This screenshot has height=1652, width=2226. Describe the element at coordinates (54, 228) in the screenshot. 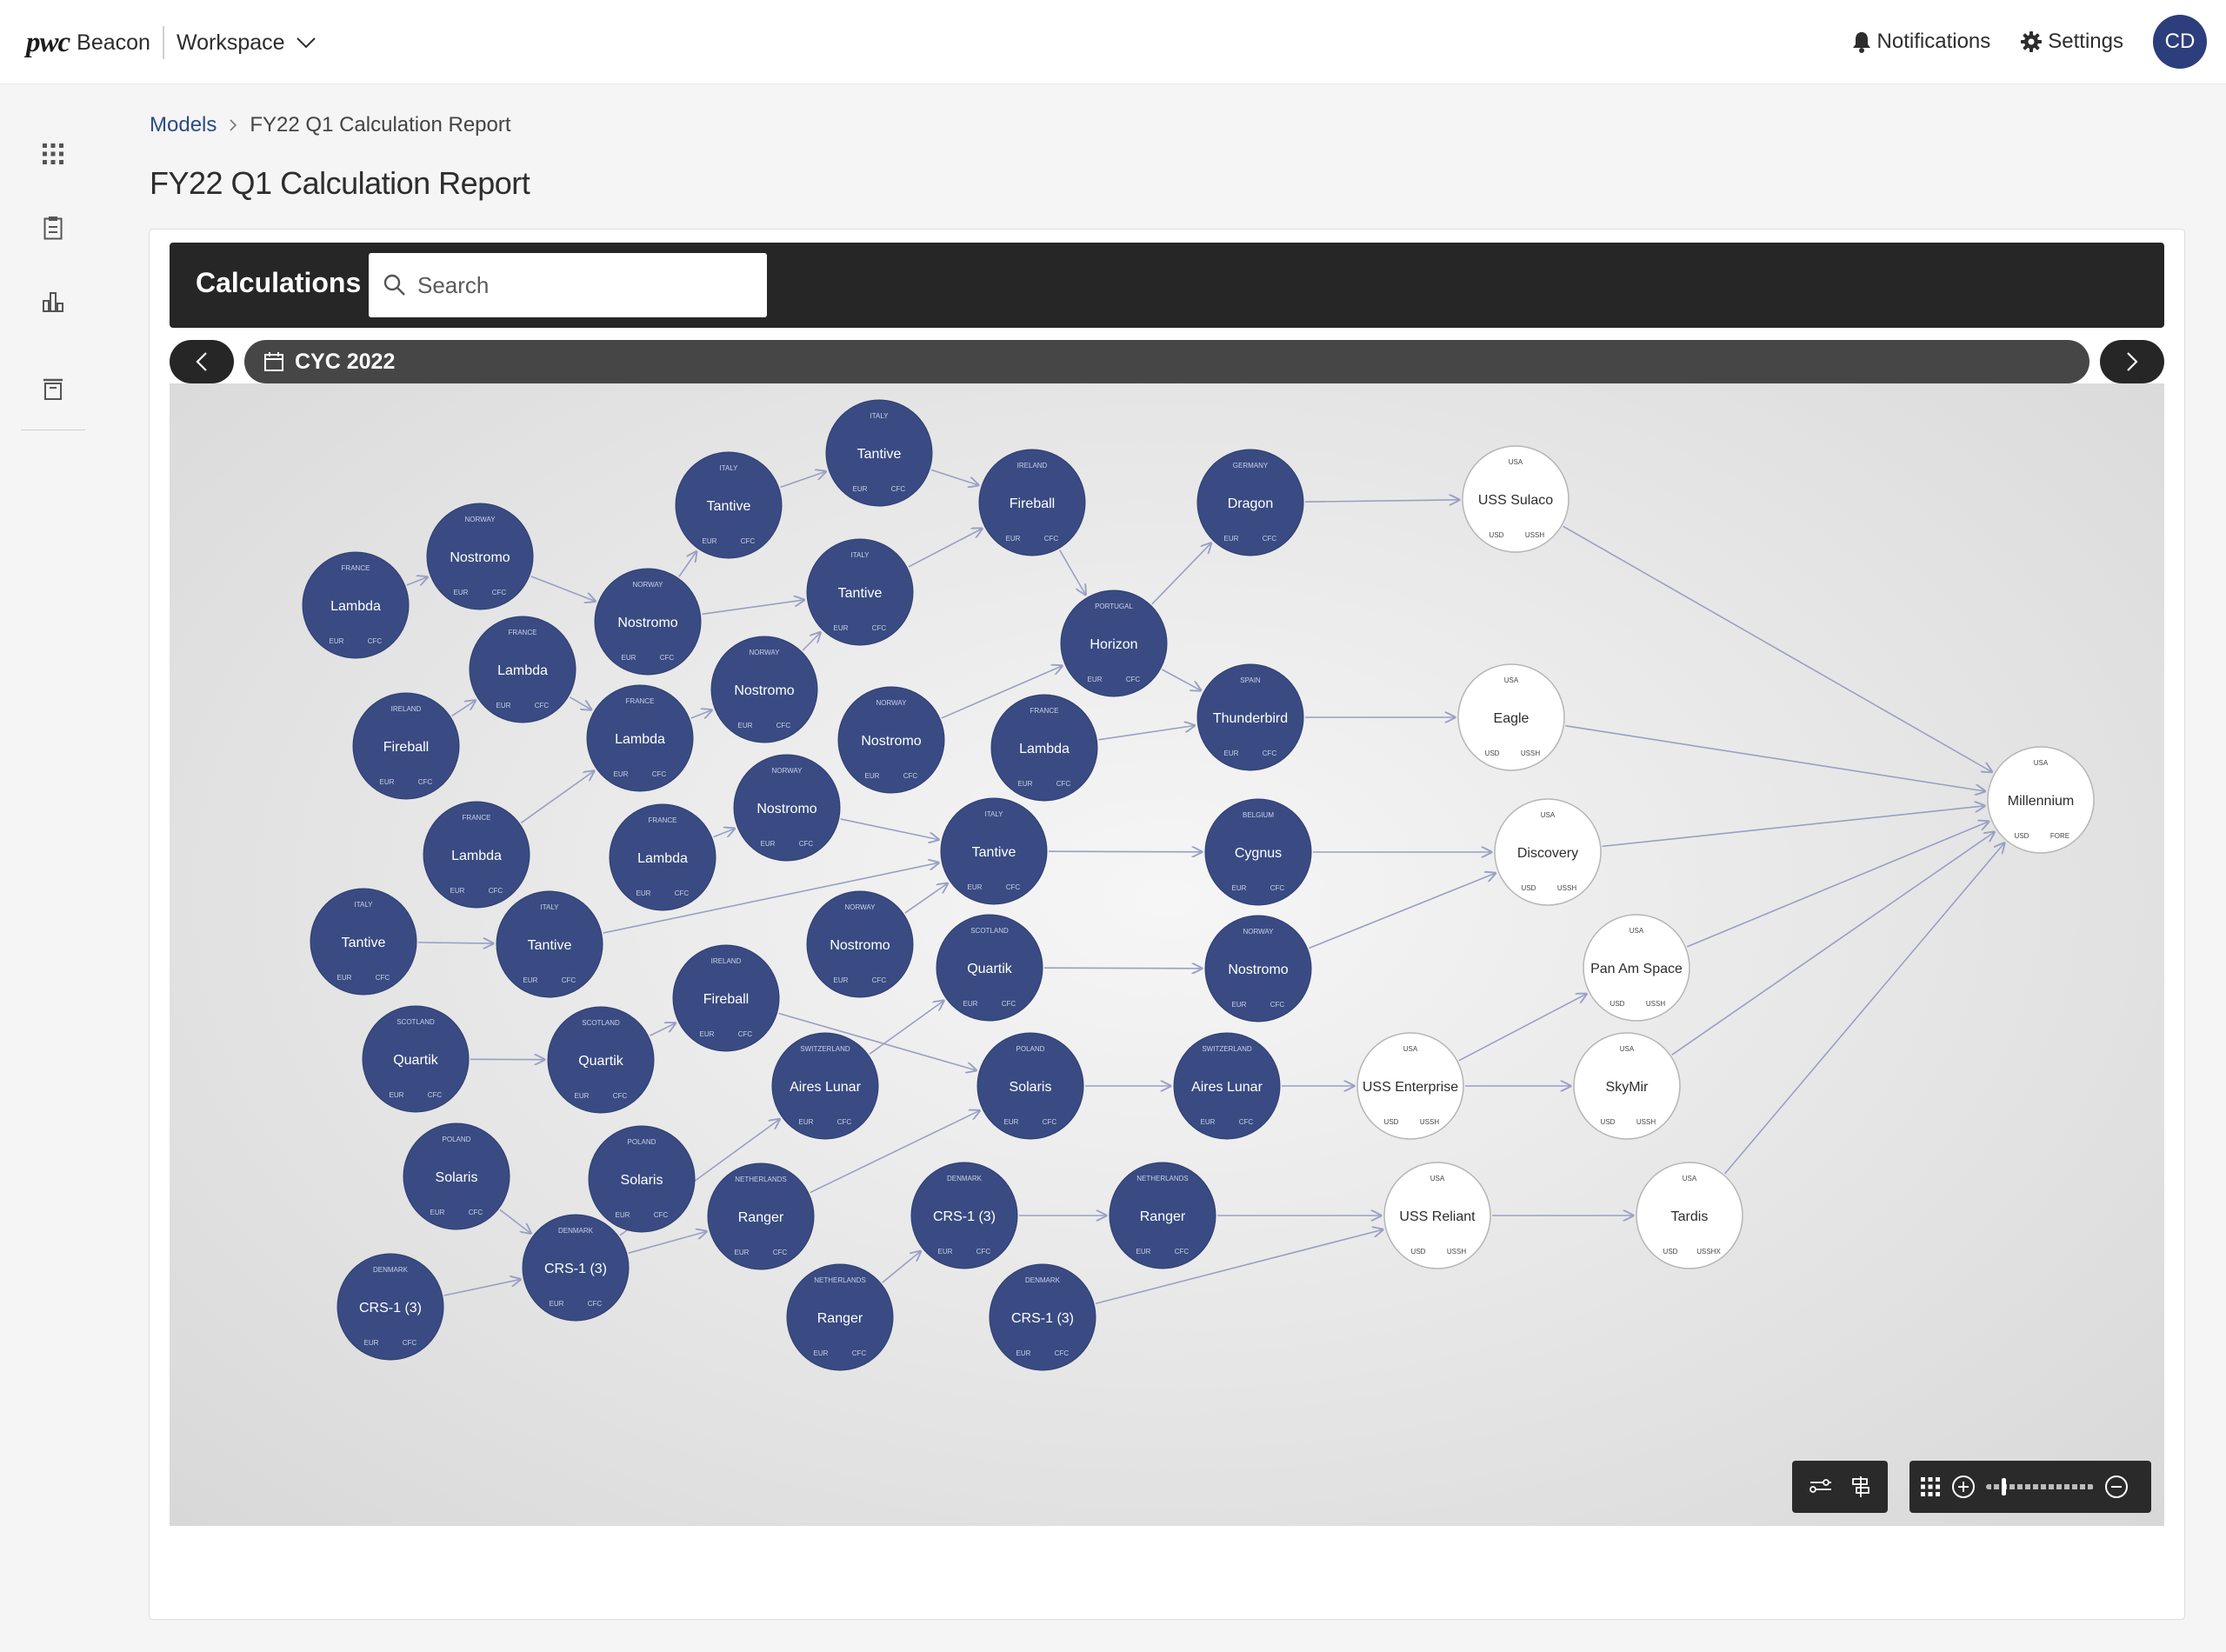

I see `sidebar-item-clipboard` at that location.